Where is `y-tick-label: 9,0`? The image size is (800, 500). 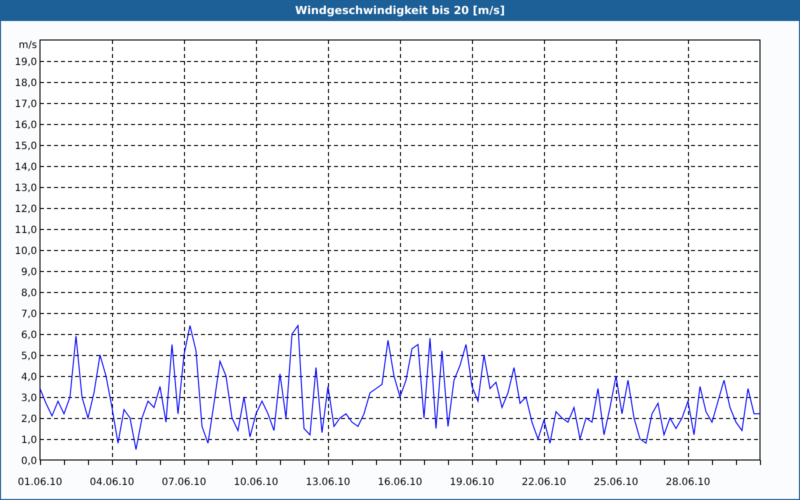 y-tick-label: 9,0 is located at coordinates (29, 272).